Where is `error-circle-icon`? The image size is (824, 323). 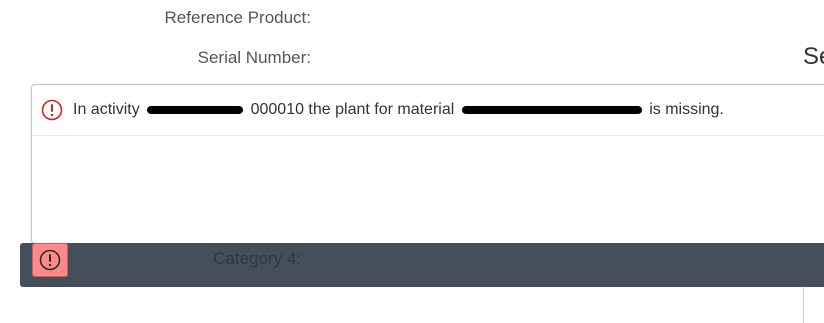
error-circle-icon is located at coordinates (52, 110).